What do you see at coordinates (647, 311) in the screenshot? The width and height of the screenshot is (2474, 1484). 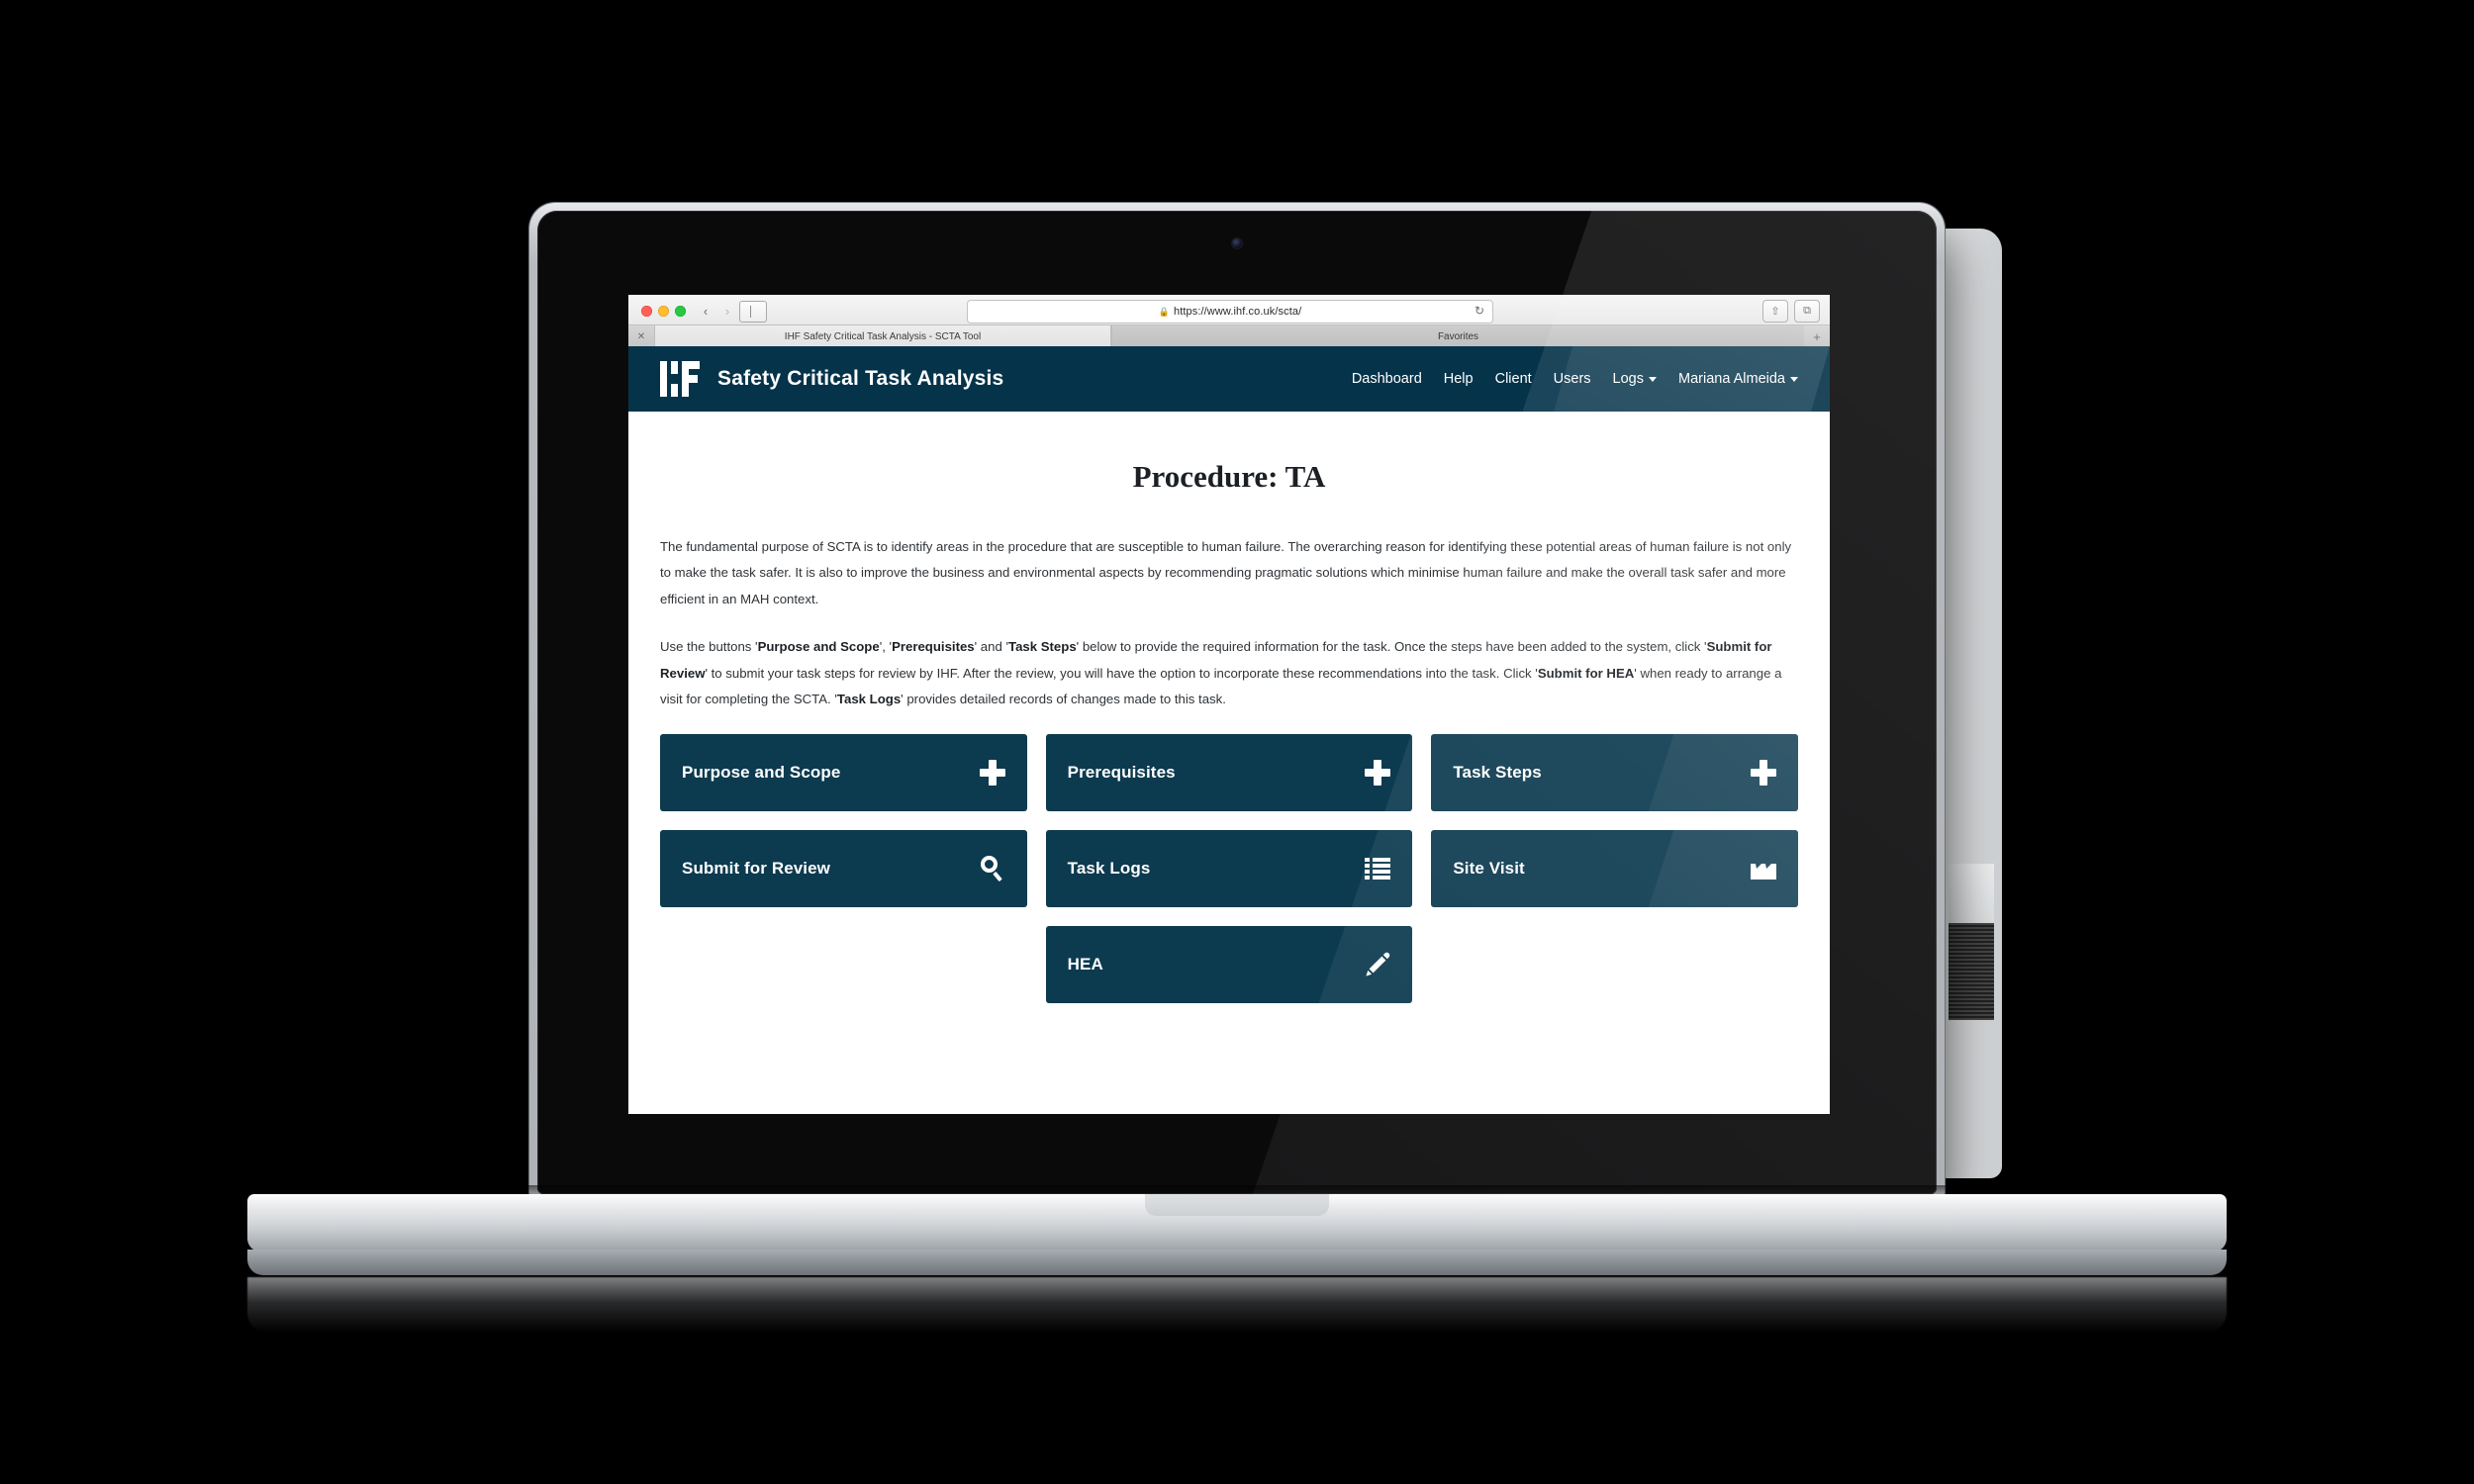 I see `close-window-button` at bounding box center [647, 311].